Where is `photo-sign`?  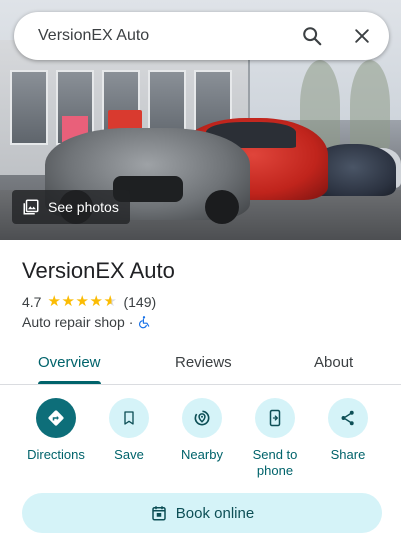 photo-sign is located at coordinates (125, 120).